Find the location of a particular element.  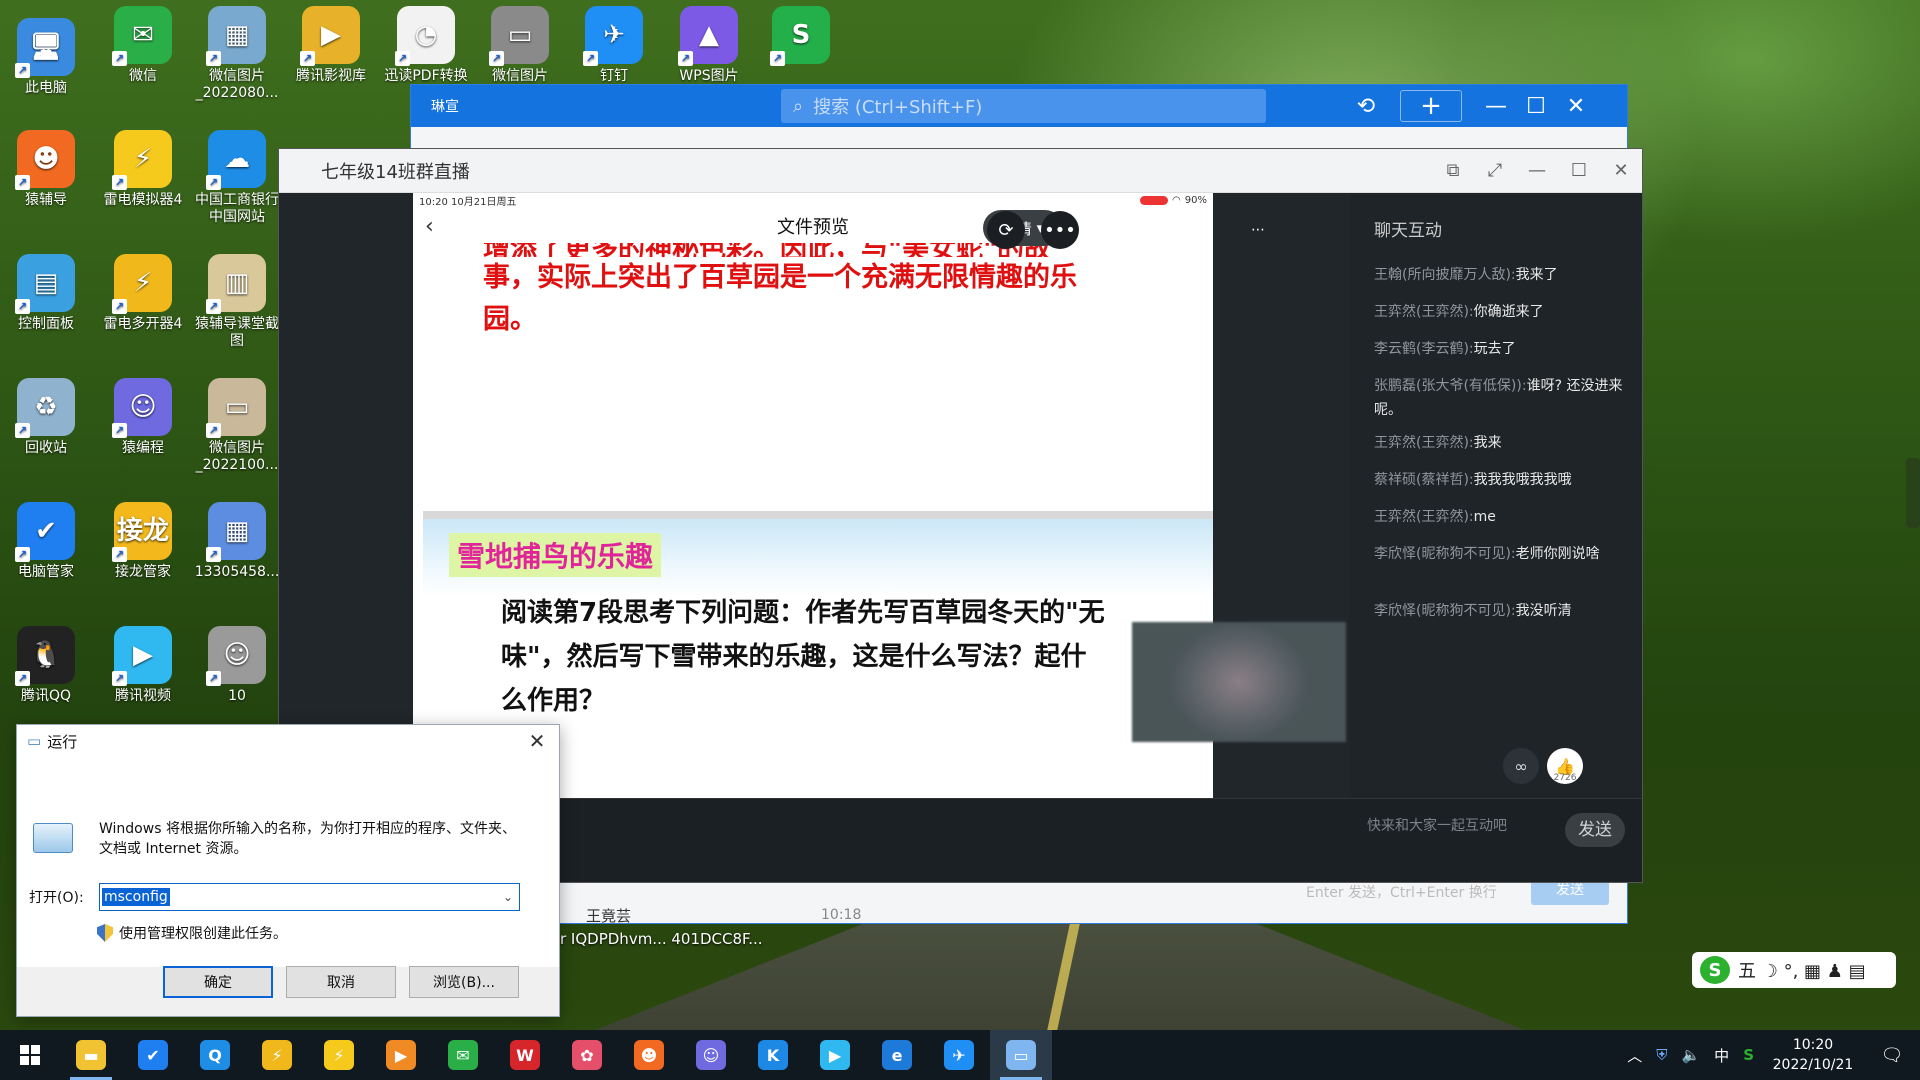

desktop-icon: ⚡ ↗ 雷电模拟器4 is located at coordinates (143, 169).